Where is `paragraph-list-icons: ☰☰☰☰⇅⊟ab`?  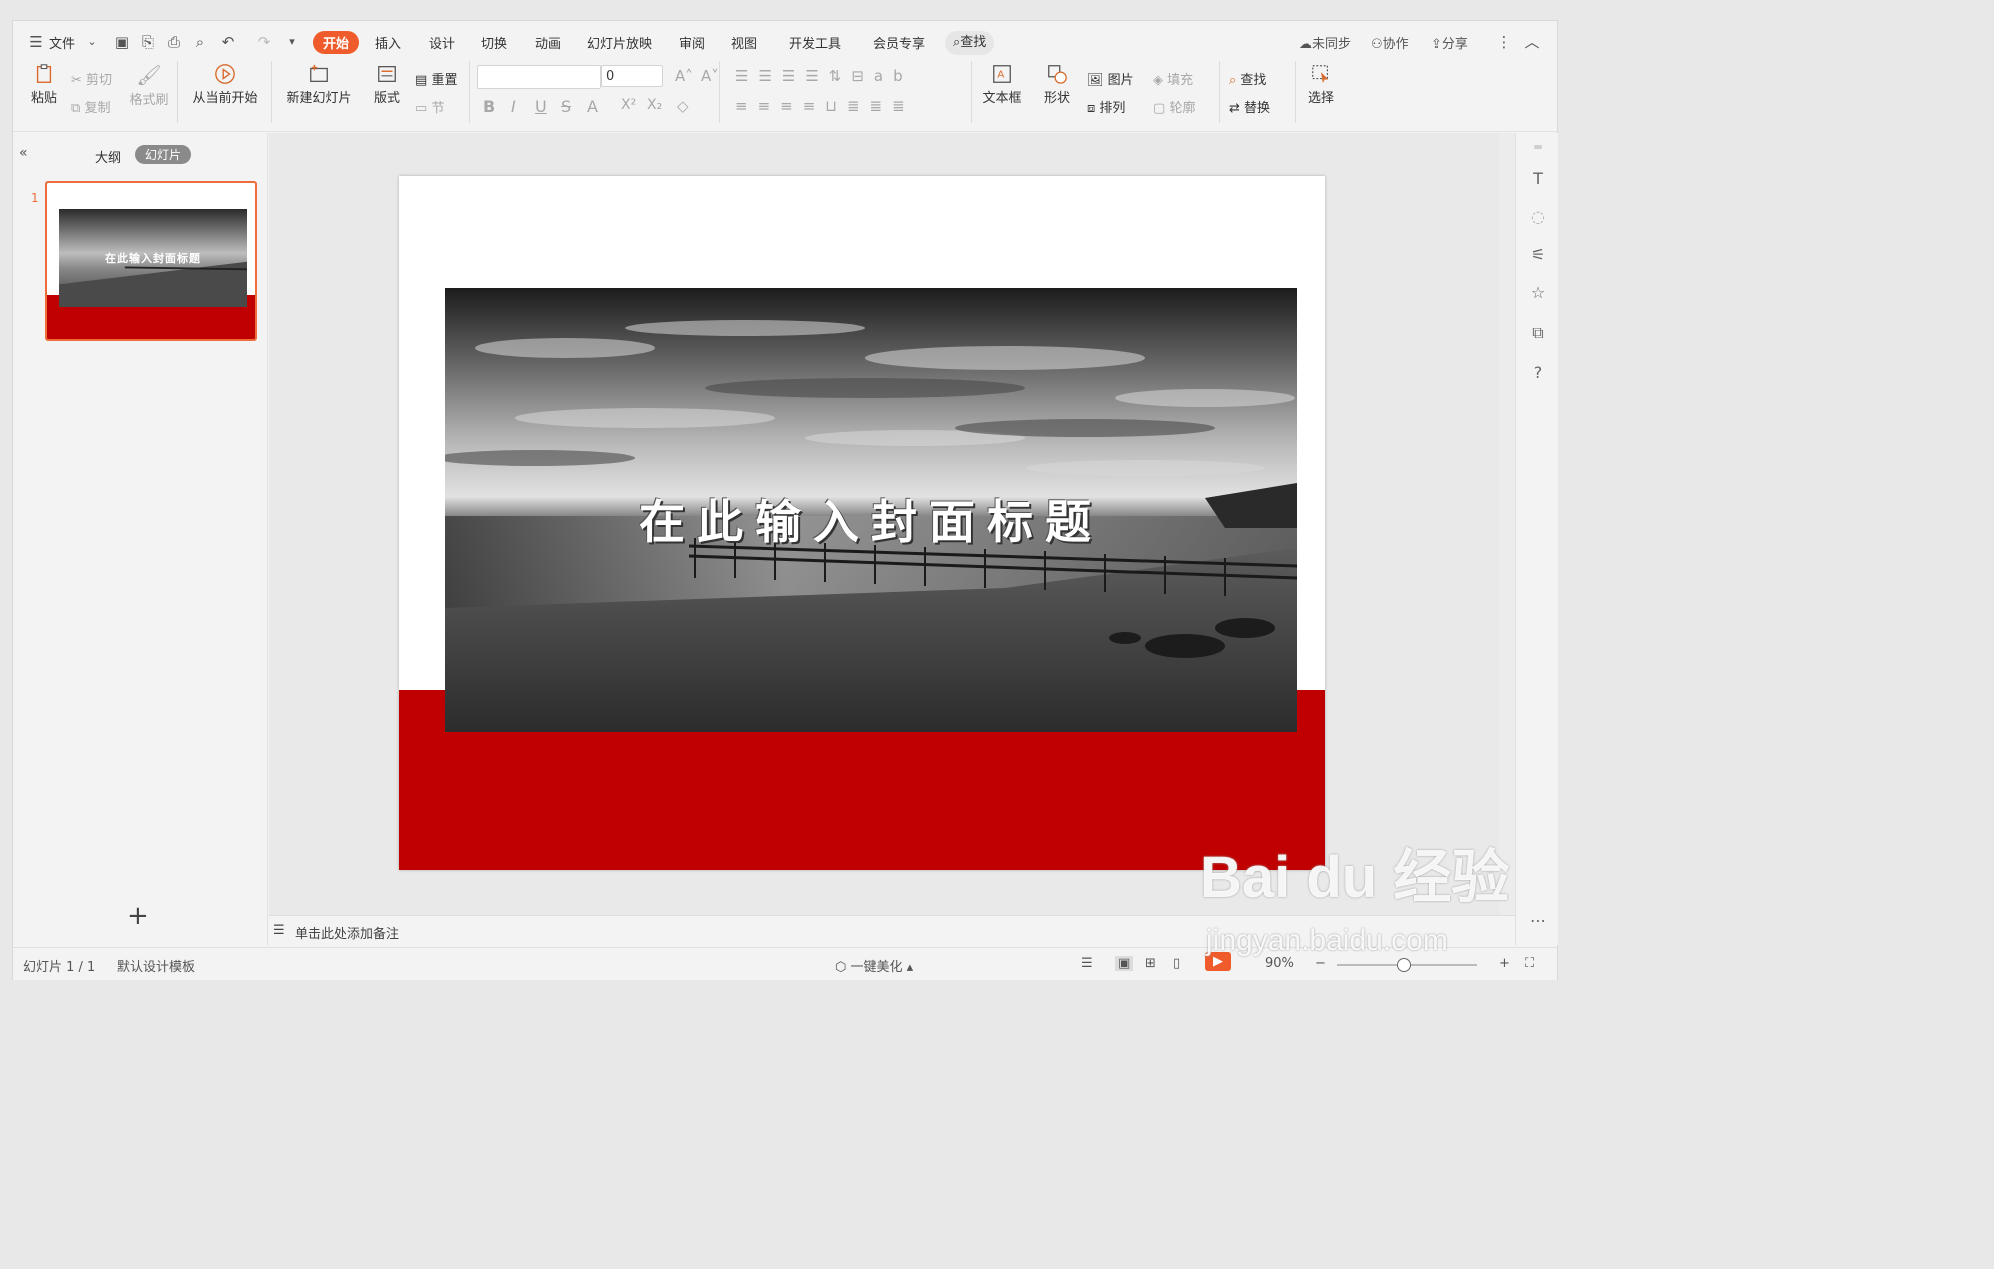 paragraph-list-icons: ☰☰☰☰⇅⊟ab is located at coordinates (824, 76).